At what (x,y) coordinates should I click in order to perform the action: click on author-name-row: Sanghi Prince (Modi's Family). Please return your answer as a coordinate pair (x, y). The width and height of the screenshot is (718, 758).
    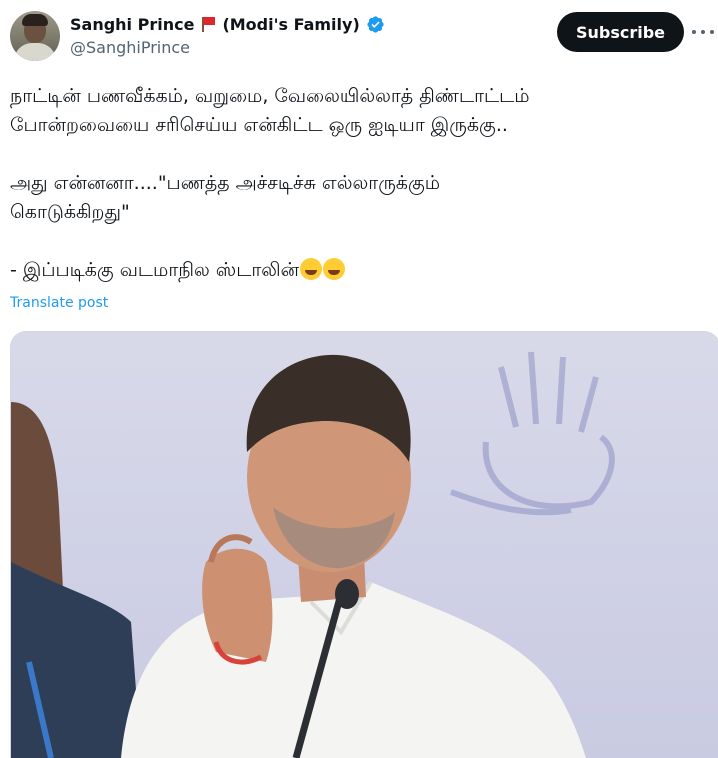
    Looking at the image, I should click on (227, 24).